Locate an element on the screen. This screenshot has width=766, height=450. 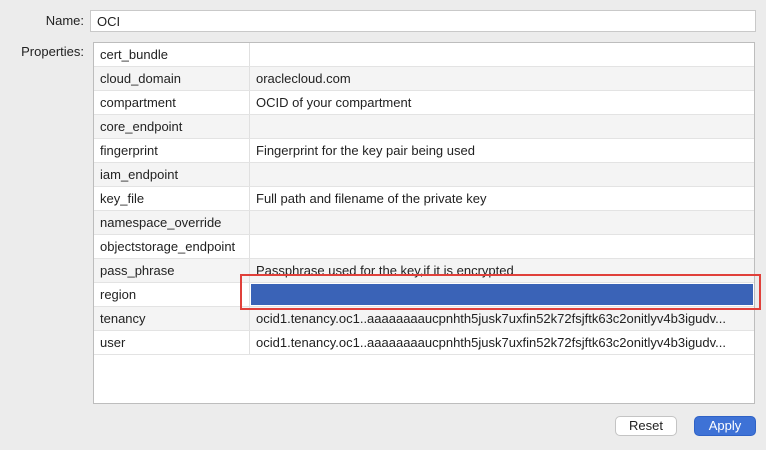
property-row-region: region is located at coordinates (424, 295).